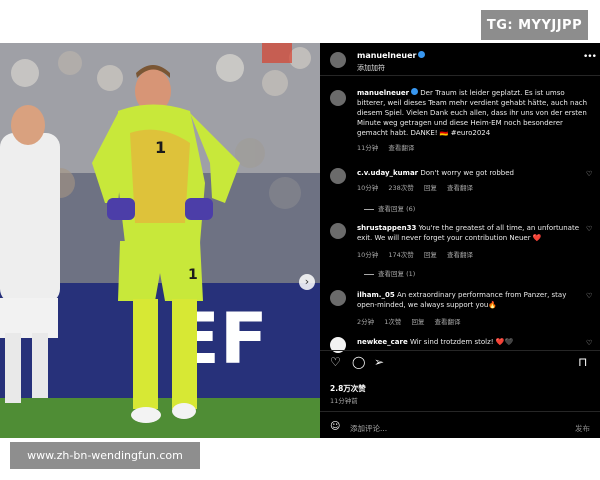 The height and width of the screenshot is (480, 600). I want to click on comment-meta: 10分钟 238次赞 回复 查看翻译, so click(419, 187).